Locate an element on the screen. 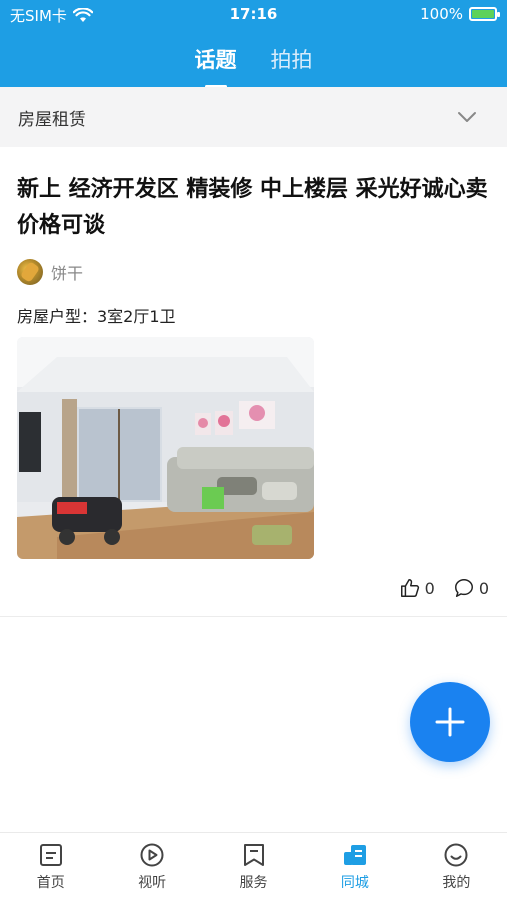  add-post-button is located at coordinates (450, 722).